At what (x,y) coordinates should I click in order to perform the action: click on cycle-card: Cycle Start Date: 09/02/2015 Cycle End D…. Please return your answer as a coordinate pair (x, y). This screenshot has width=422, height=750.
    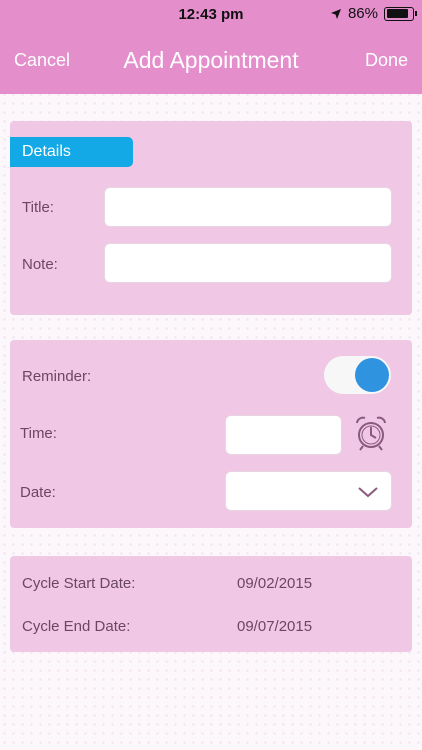
    Looking at the image, I should click on (211, 604).